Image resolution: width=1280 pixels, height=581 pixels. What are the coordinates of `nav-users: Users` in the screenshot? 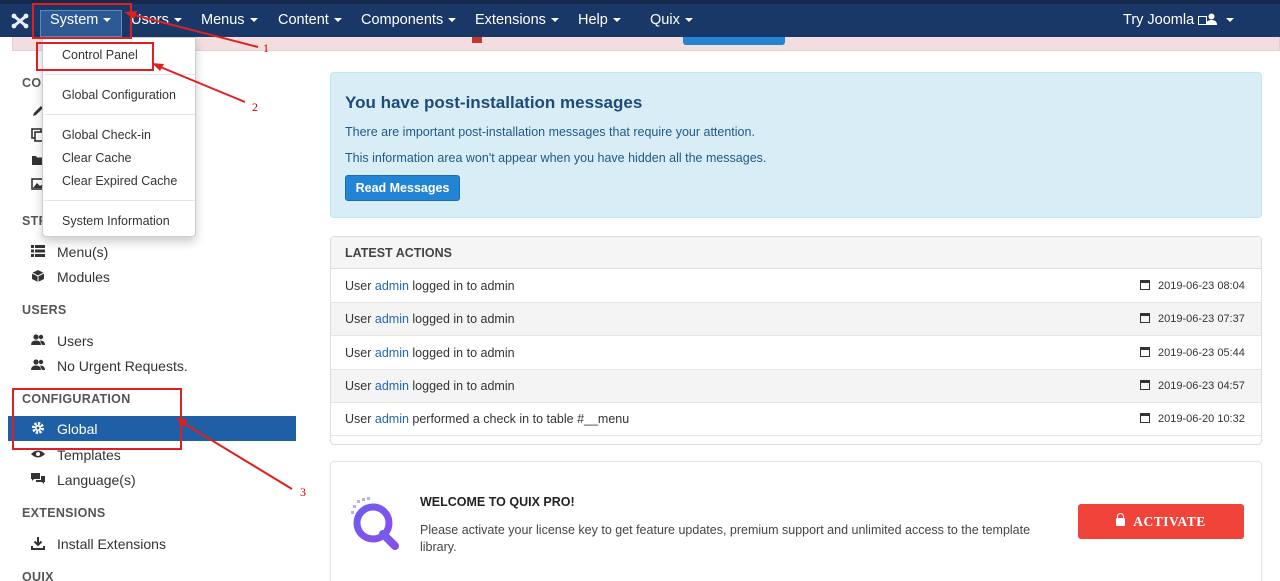 It's located at (156, 20).